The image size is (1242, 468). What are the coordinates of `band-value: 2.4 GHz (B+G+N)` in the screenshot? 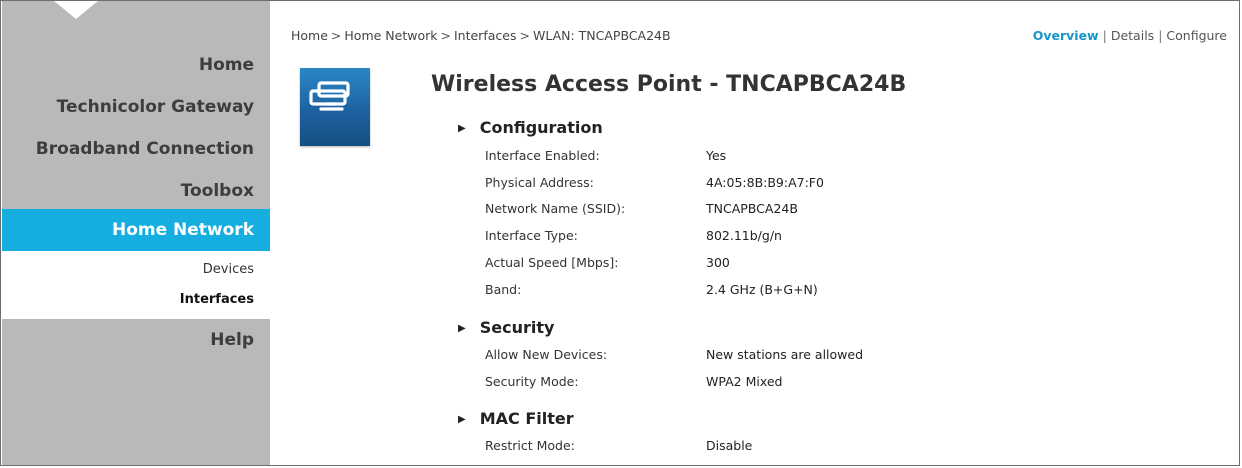 It's located at (762, 289).